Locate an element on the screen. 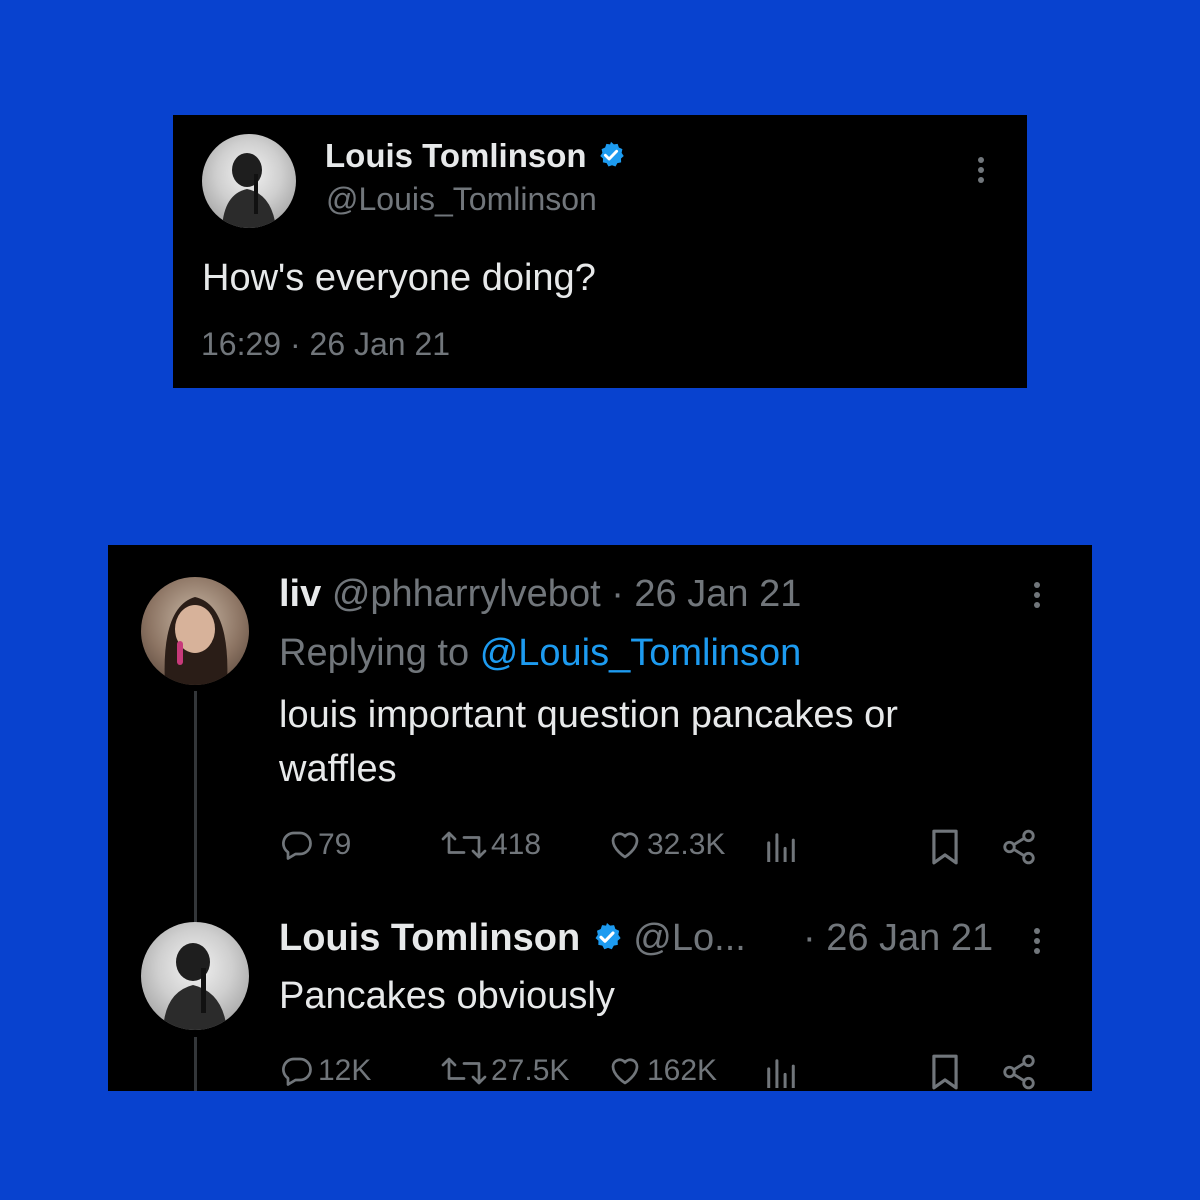 This screenshot has height=1200, width=1200. replying-to: Replying to @Louis_Tomlinson is located at coordinates (540, 653).